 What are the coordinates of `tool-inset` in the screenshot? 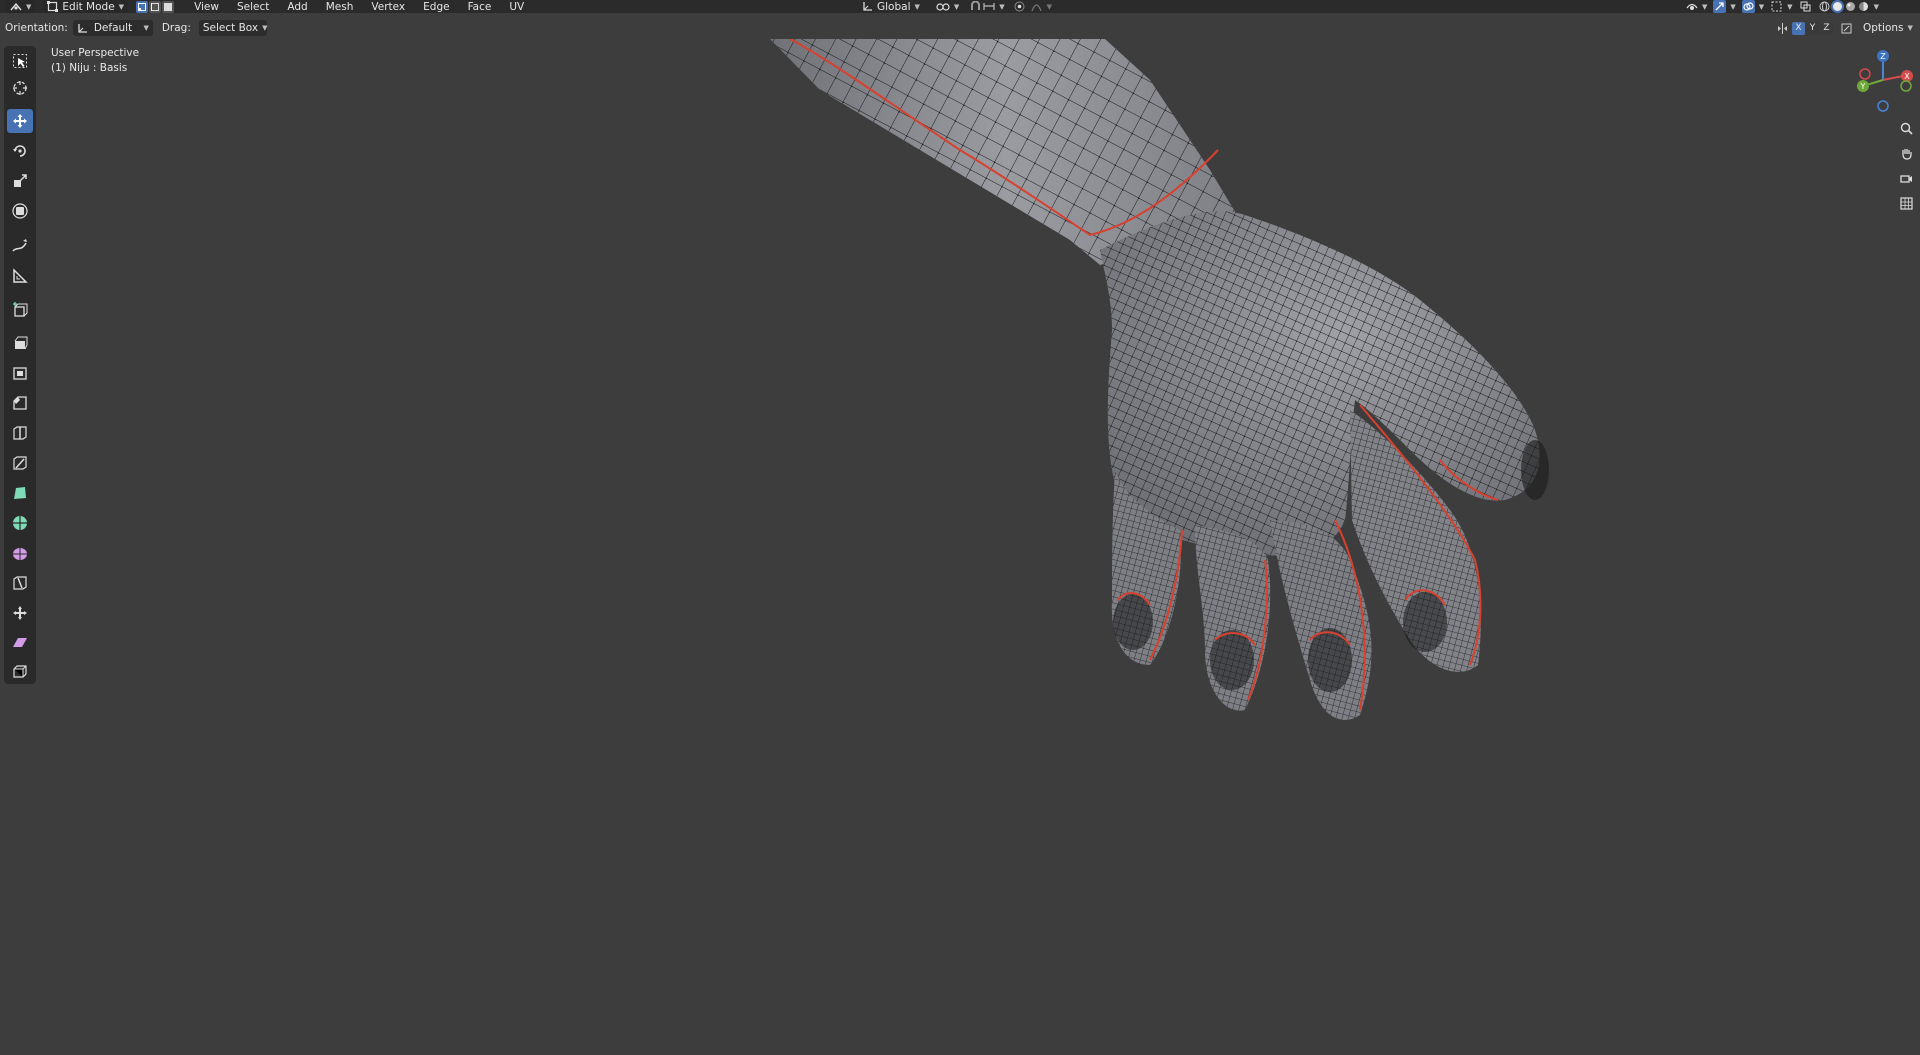 It's located at (20, 373).